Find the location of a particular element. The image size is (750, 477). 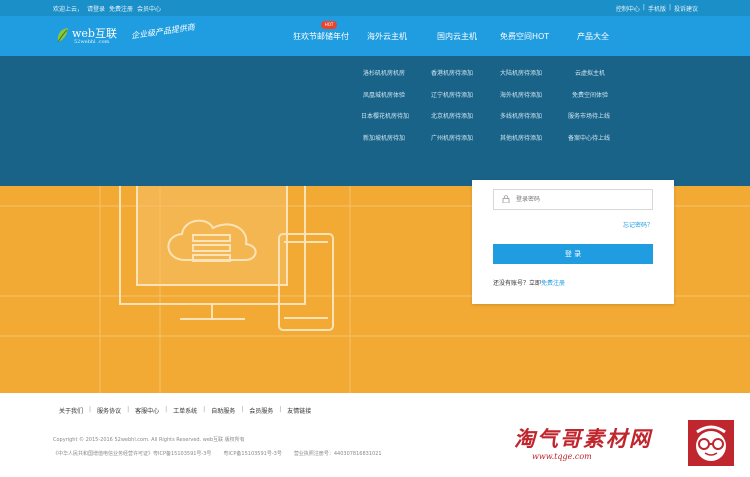

footer-link-support: 客服中心 is located at coordinates (147, 410).